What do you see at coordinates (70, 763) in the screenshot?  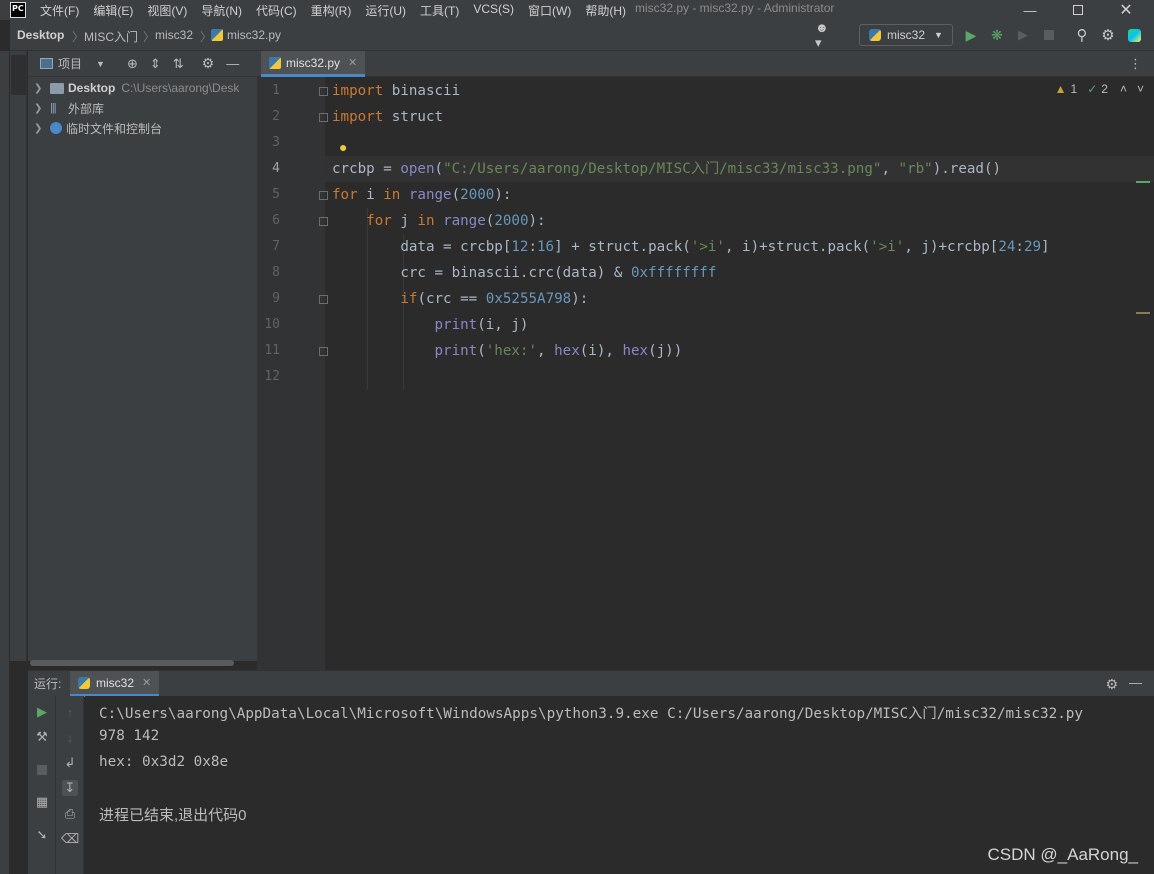 I see `soft-wrap-button: ↲` at bounding box center [70, 763].